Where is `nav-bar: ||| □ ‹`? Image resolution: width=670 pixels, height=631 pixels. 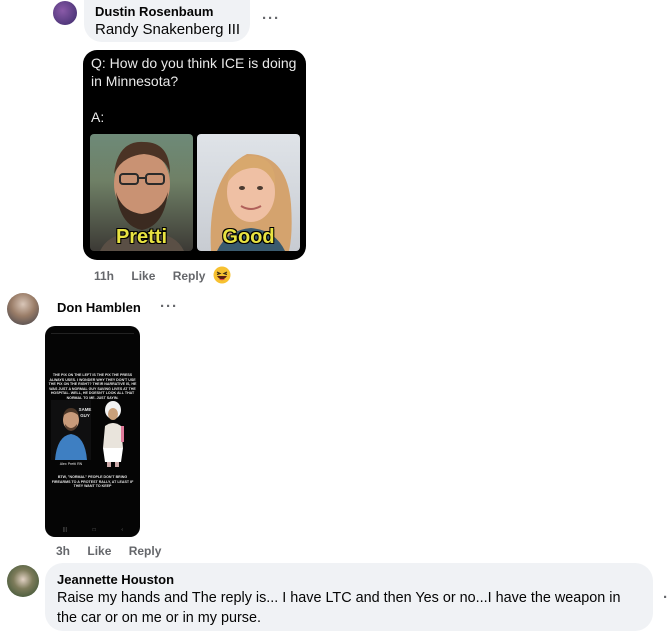
nav-bar: ||| □ ‹ is located at coordinates (93, 530).